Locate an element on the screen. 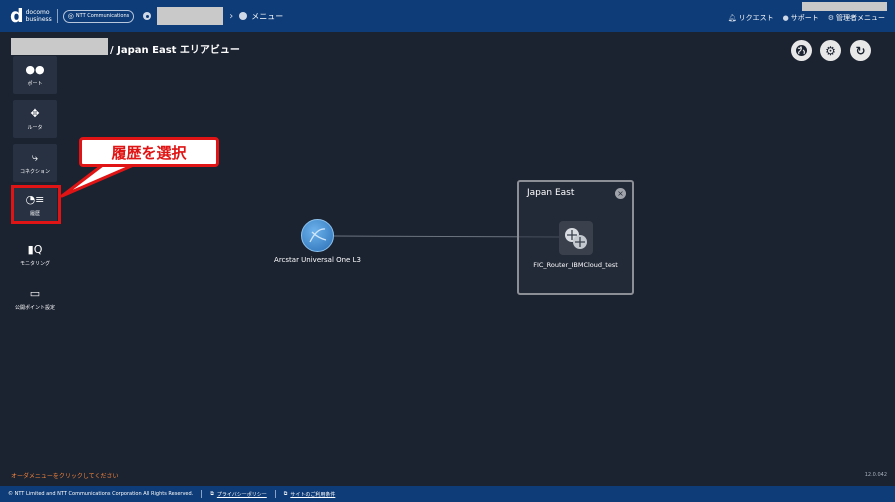 This screenshot has width=895, height=502. privacy-policy-link: プライバシーポリシー is located at coordinates (242, 494).